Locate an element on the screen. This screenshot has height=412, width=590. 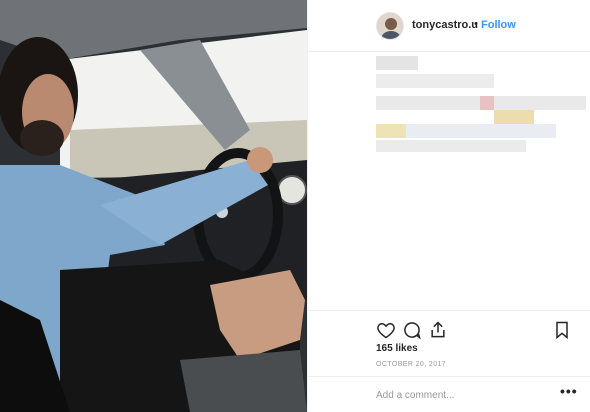
comment-bar: ••• is located at coordinates (449, 394).